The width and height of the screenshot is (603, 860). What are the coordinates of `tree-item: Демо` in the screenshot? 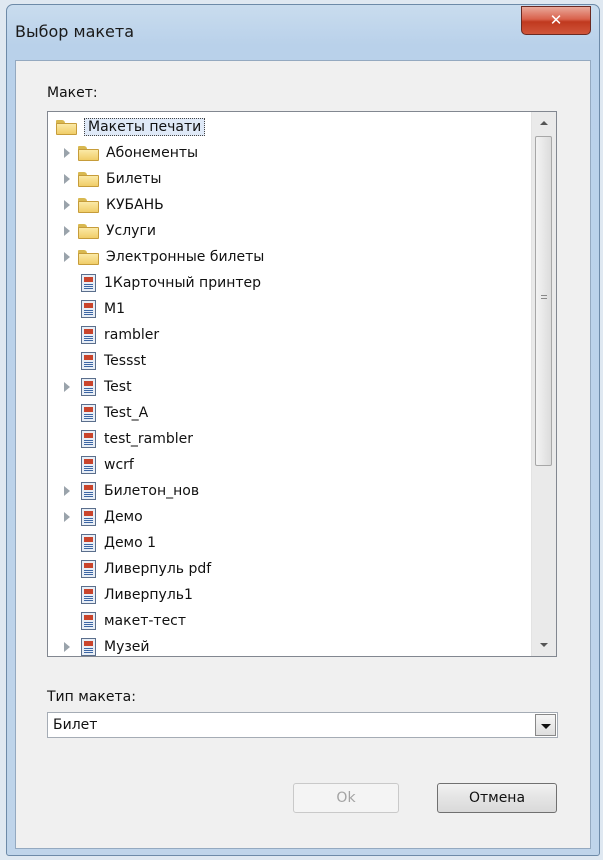 It's located at (103, 517).